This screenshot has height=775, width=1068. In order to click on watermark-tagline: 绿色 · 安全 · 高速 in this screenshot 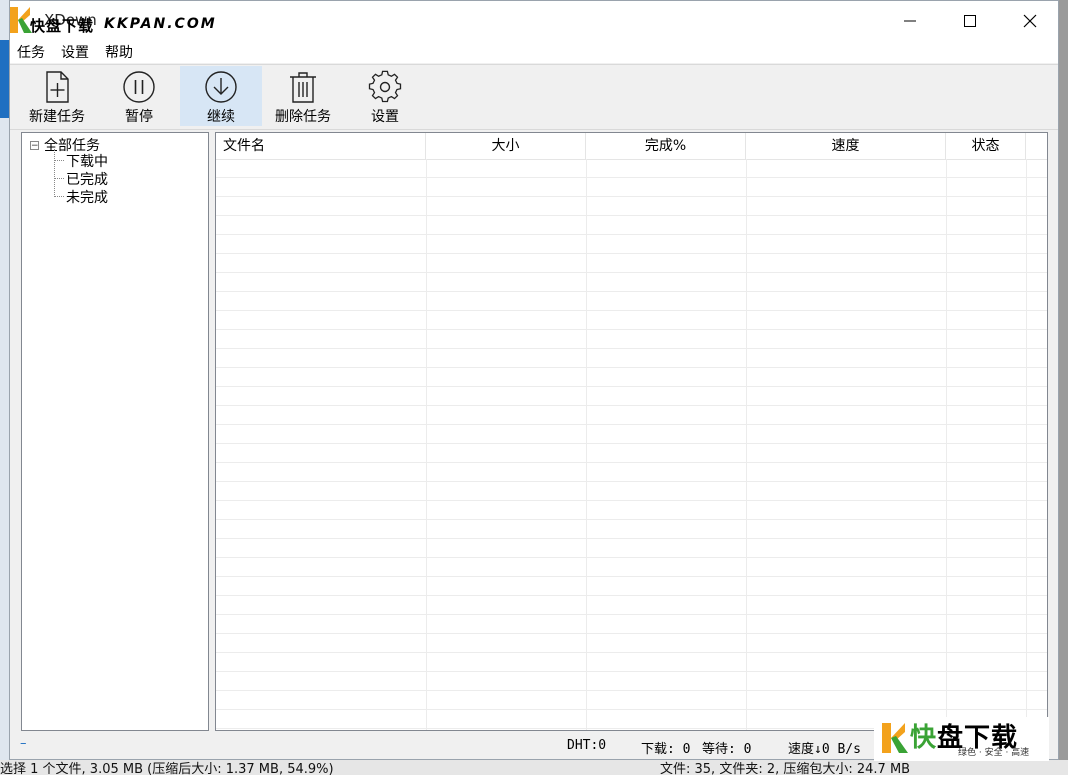, I will do `click(994, 753)`.